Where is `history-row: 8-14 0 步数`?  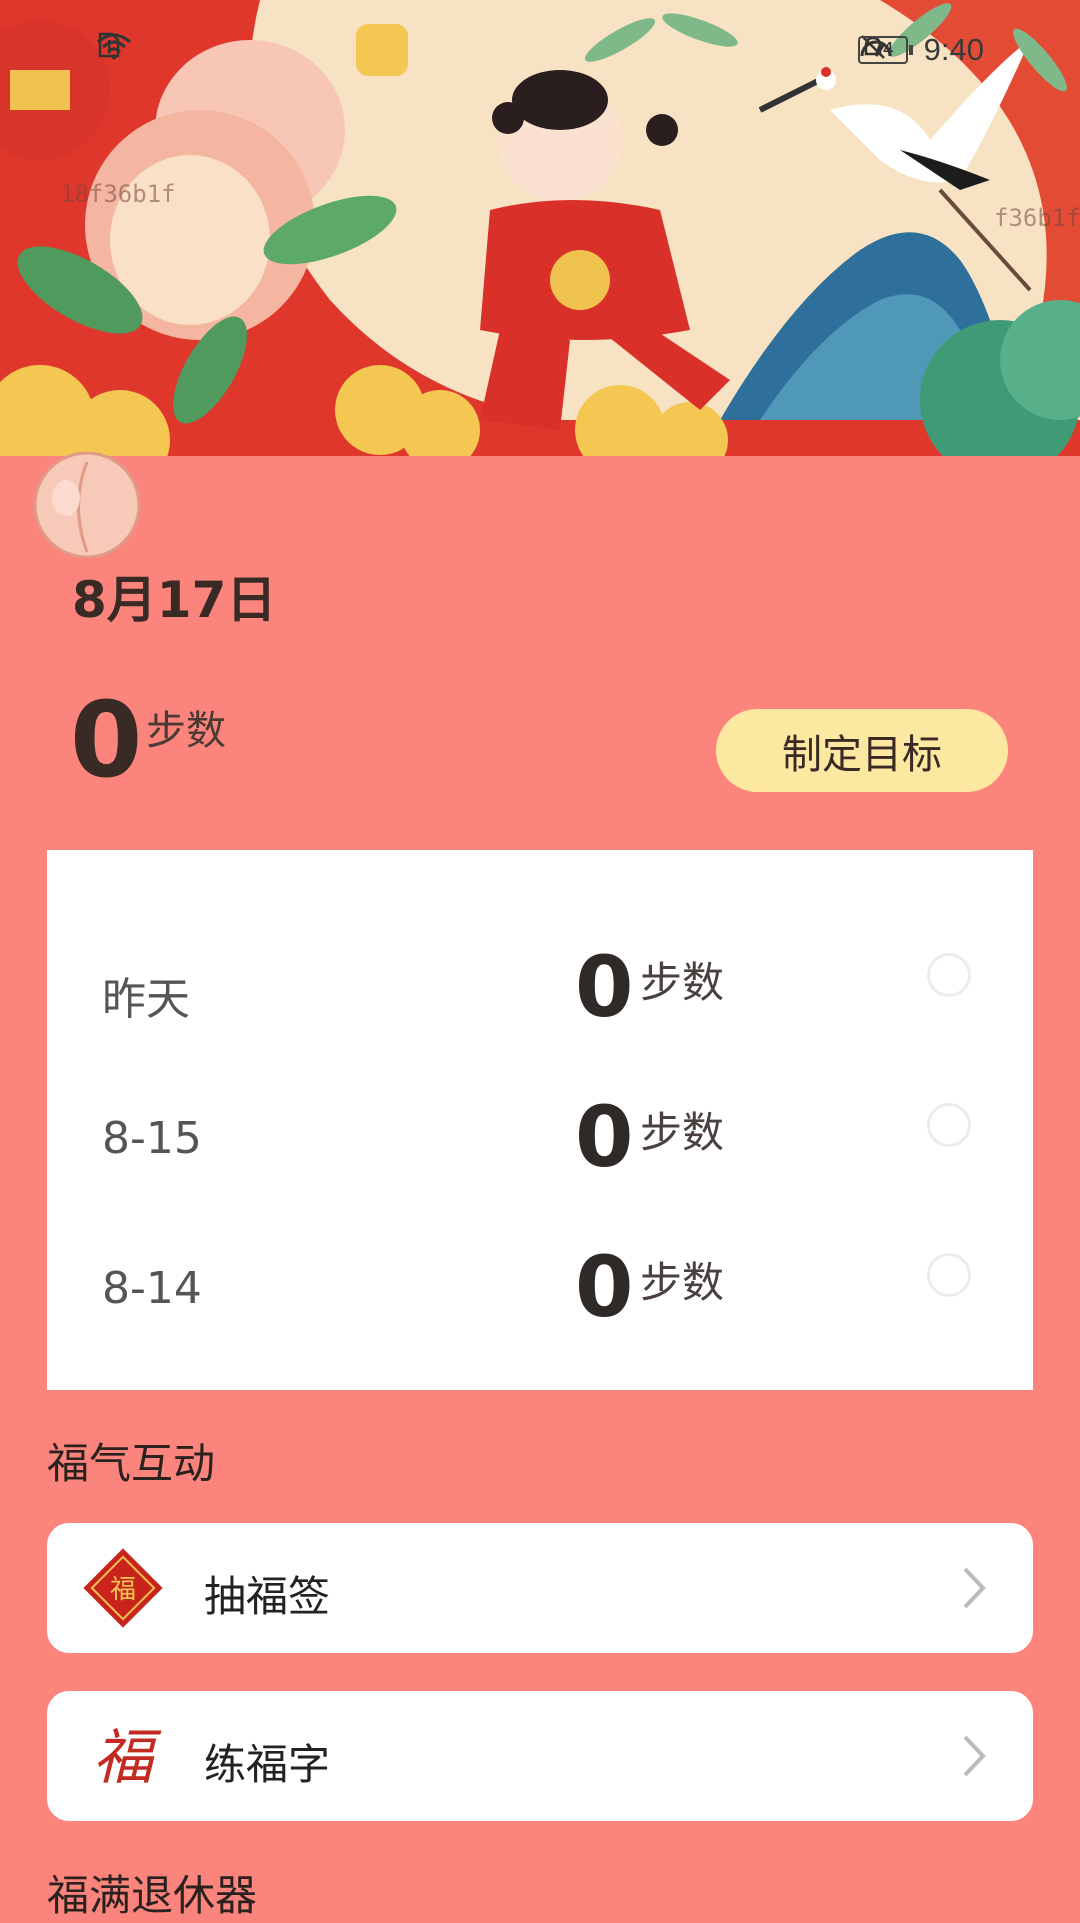 history-row: 8-14 0 步数 is located at coordinates (540, 1285).